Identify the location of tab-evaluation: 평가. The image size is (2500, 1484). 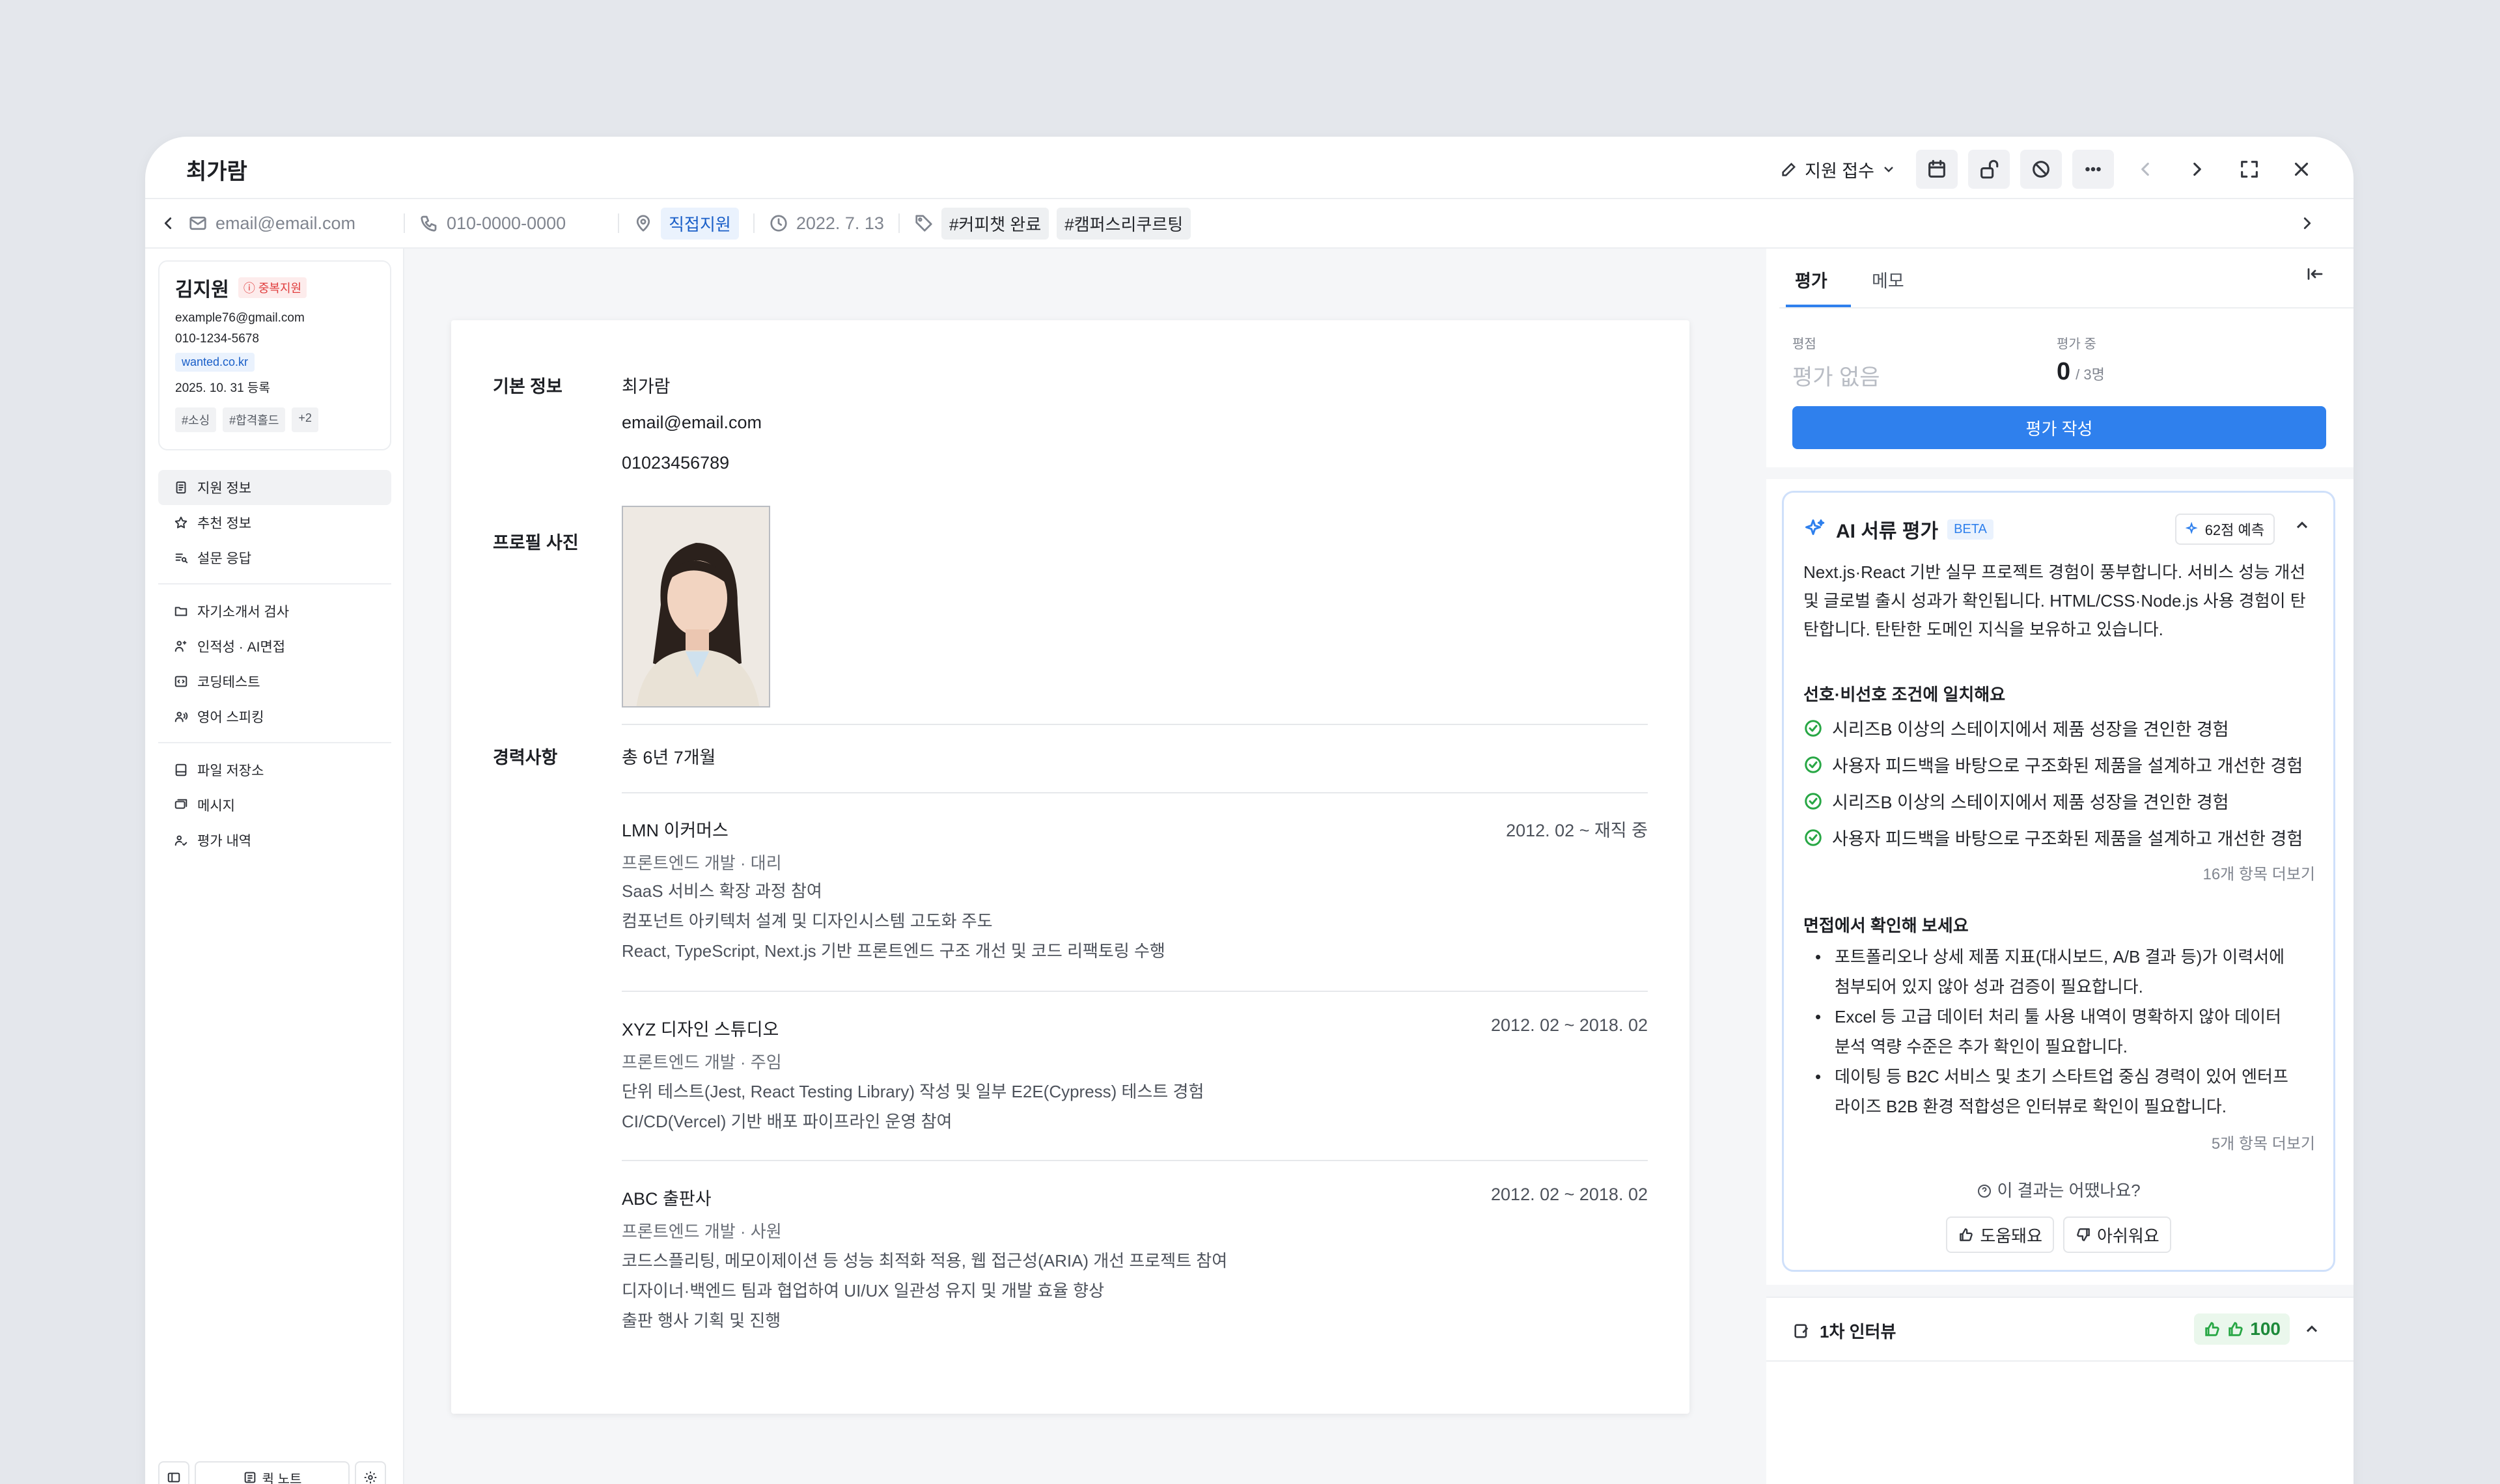
(1818, 287).